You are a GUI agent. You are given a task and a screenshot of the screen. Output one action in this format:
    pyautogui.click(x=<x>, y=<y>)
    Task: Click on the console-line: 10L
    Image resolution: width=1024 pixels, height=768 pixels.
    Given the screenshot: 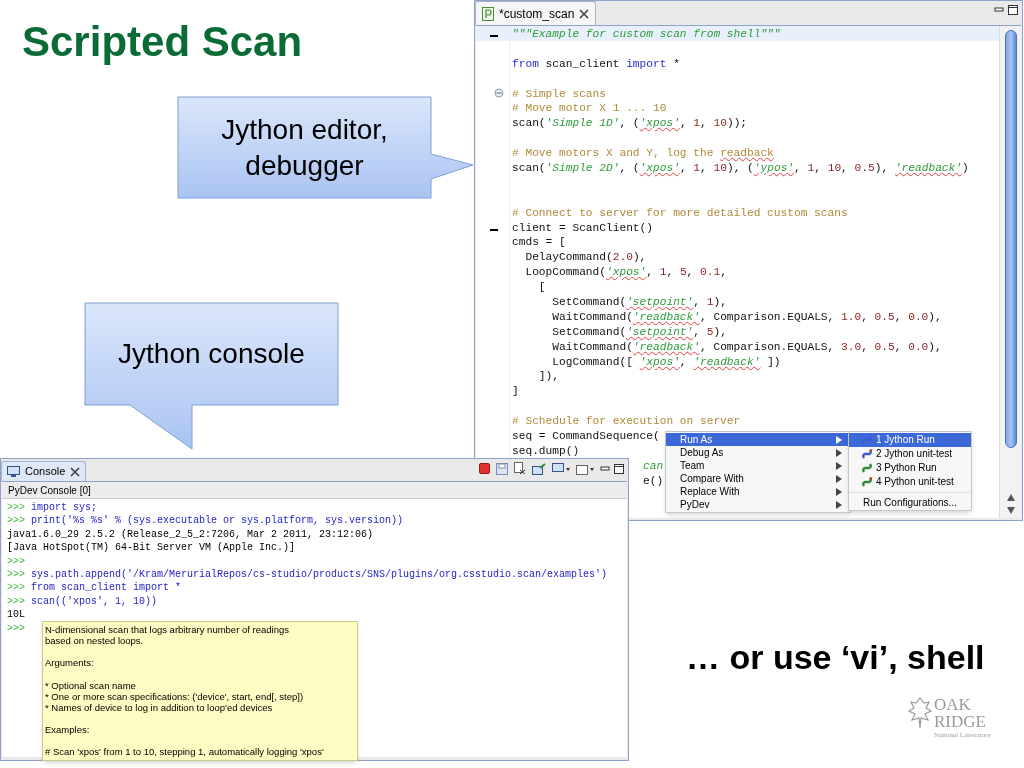 What is the action you would take?
    pyautogui.click(x=16, y=615)
    